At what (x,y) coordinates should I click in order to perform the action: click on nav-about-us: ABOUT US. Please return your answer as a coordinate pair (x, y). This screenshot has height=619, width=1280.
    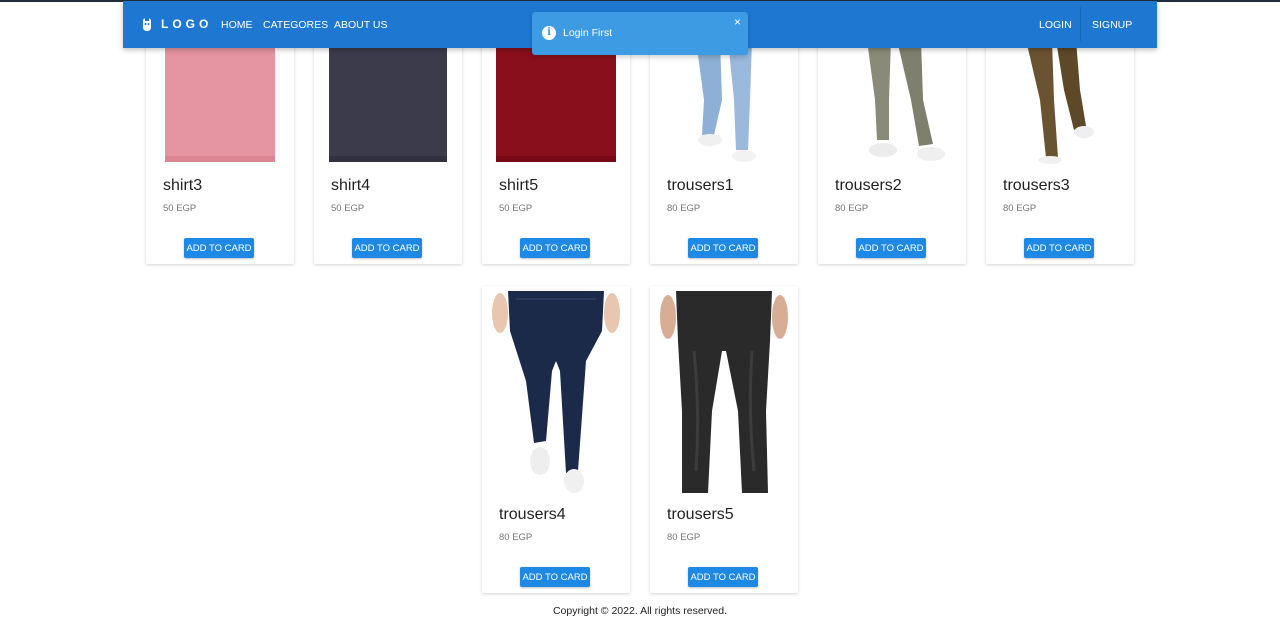
    Looking at the image, I should click on (360, 25).